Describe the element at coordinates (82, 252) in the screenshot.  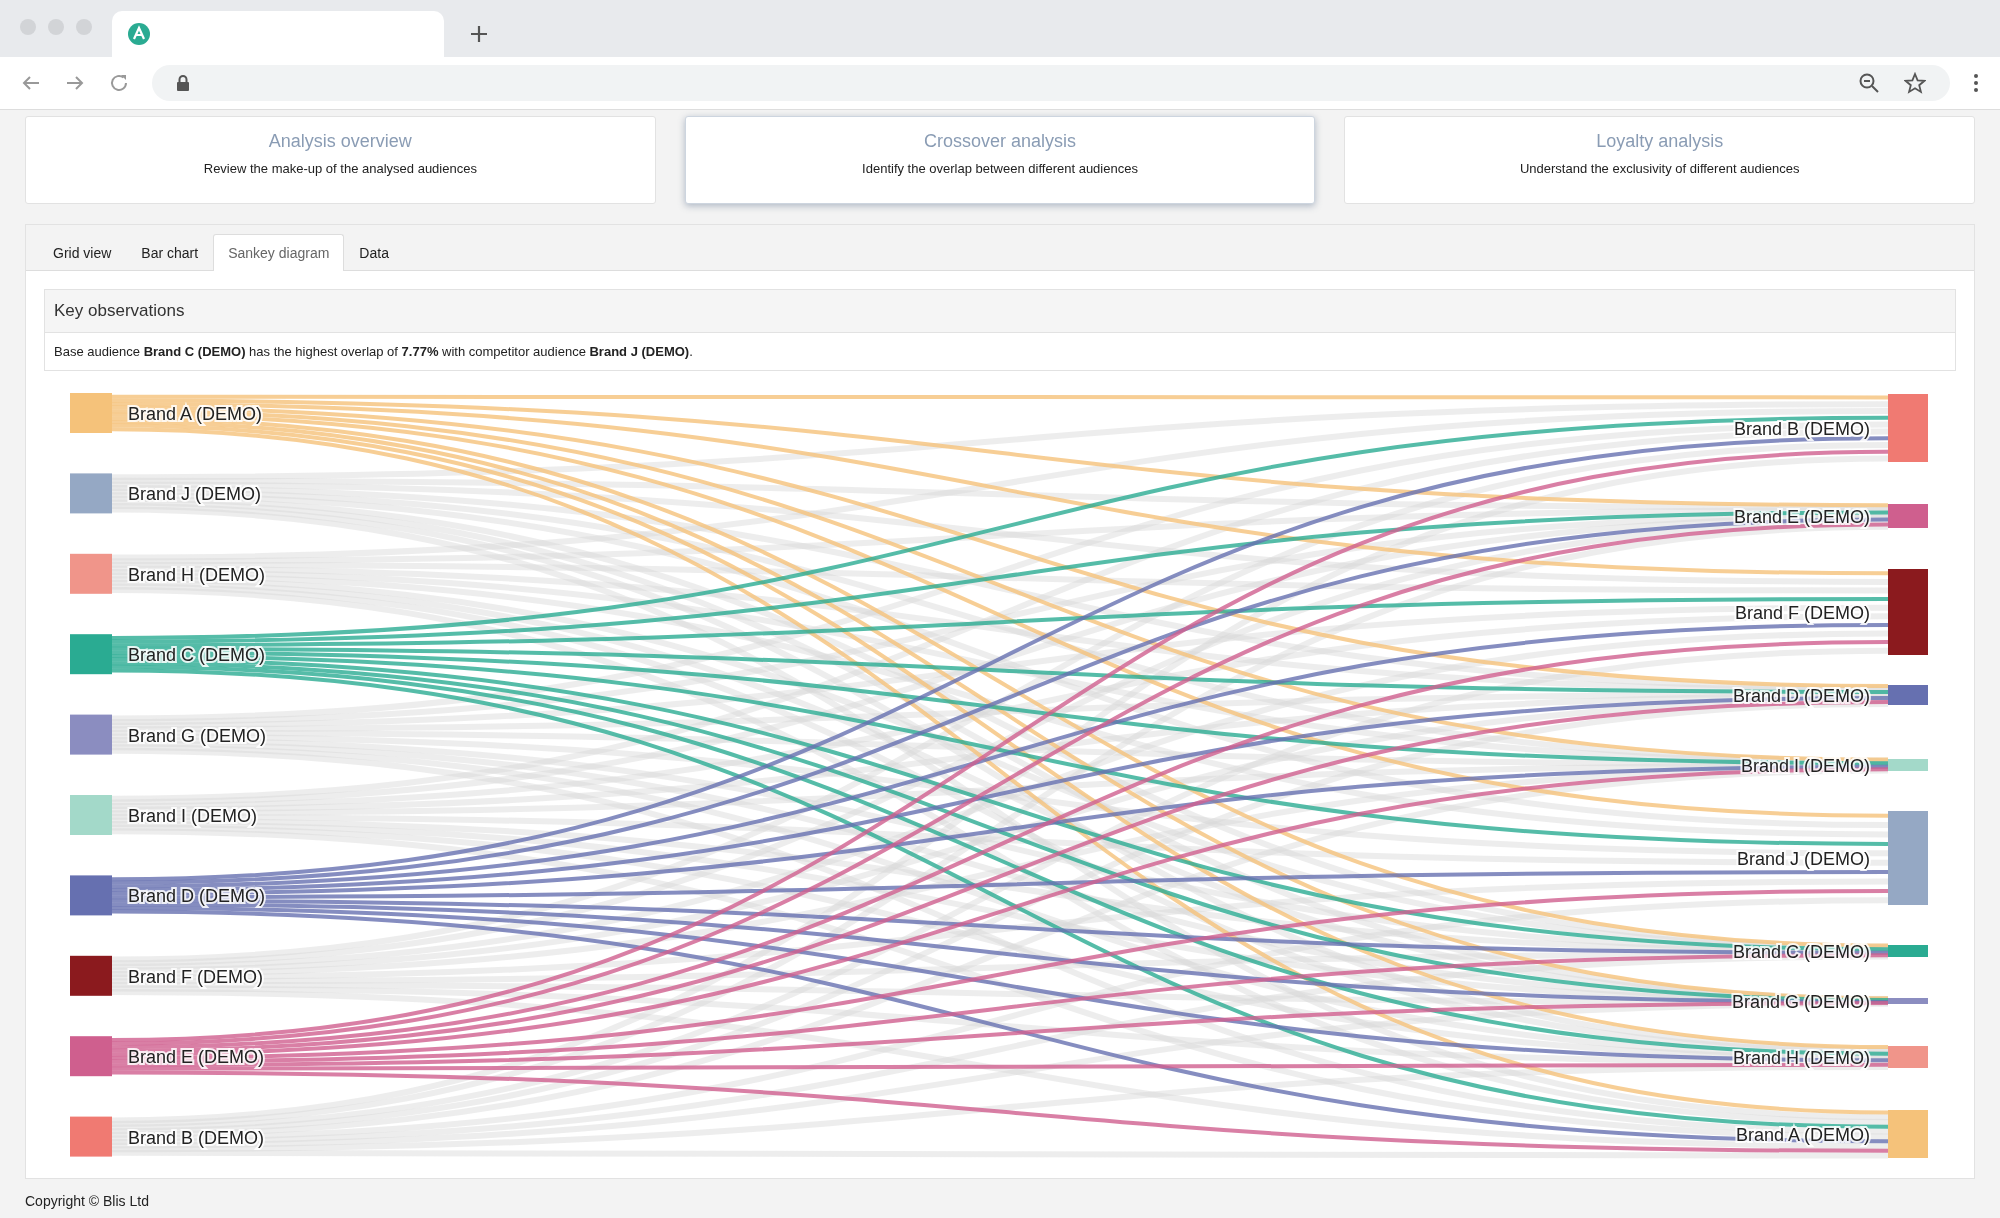
I see `view-tab: Grid view` at that location.